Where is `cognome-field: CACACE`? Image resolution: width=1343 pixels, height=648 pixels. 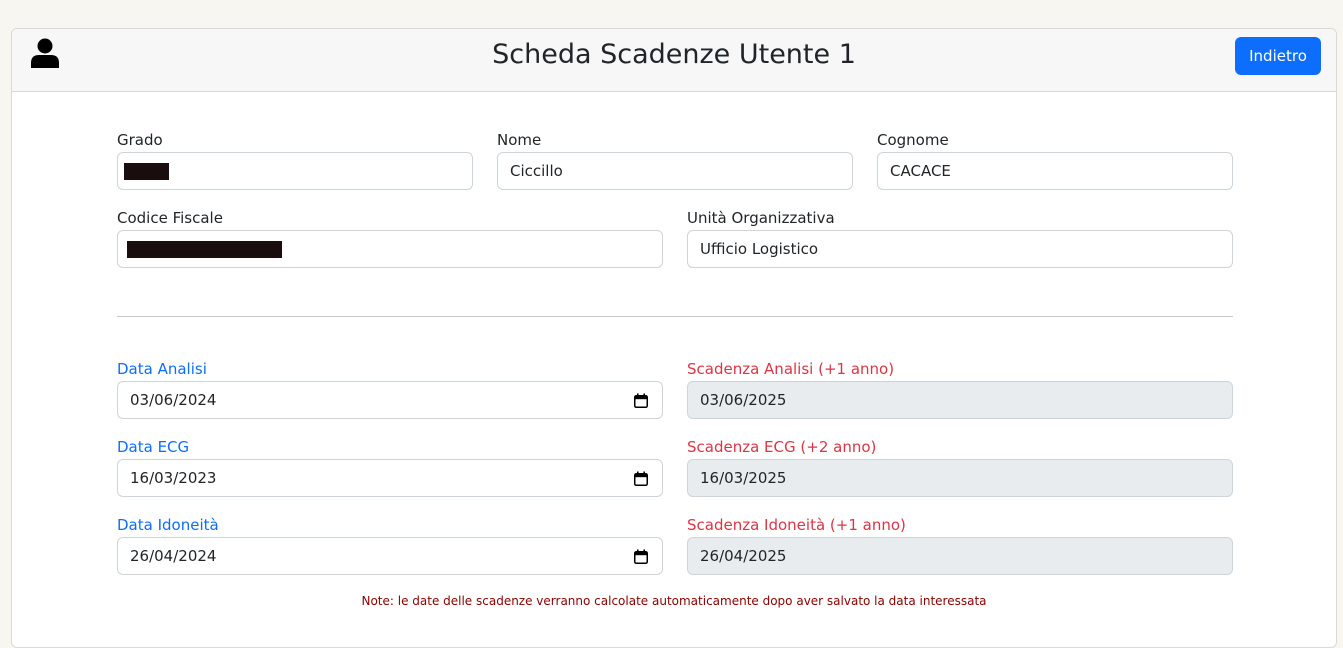
cognome-field: CACACE is located at coordinates (1055, 171).